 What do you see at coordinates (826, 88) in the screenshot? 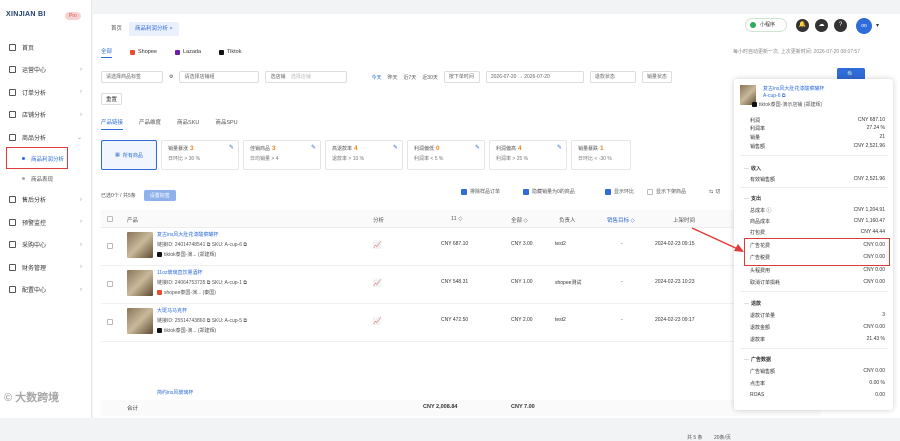
I see `popup-product-name: 复古ins风大肚花漆酸菜罐杯` at bounding box center [826, 88].